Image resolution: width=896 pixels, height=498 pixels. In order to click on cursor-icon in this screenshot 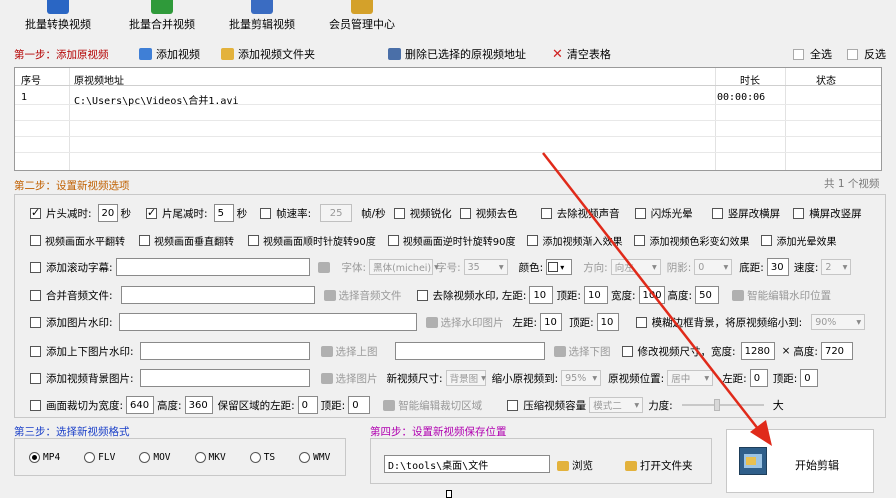, I will do `click(449, 494)`.